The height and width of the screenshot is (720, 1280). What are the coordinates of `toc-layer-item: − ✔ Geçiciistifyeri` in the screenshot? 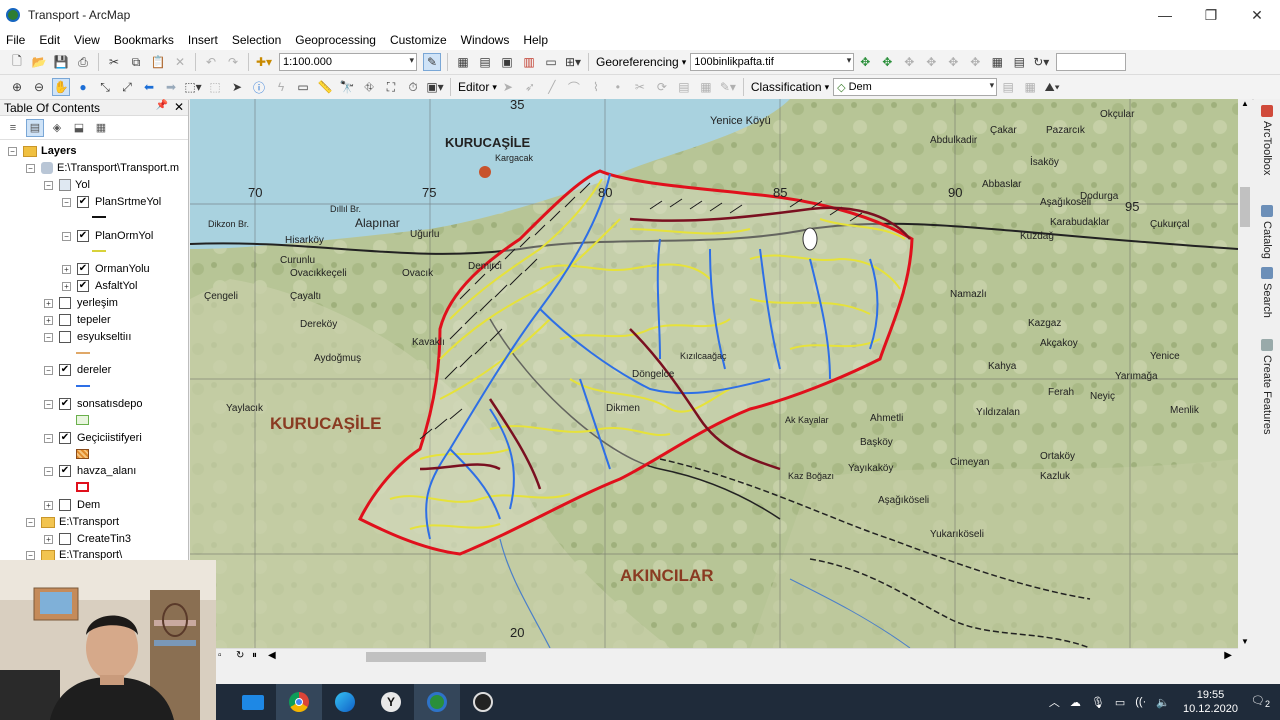 It's located at (93, 438).